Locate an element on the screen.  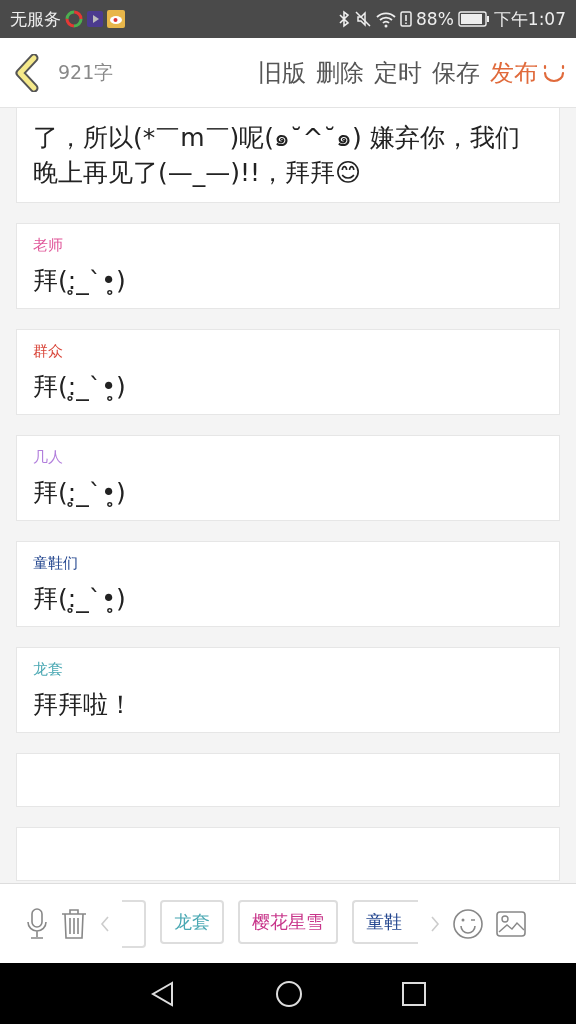
trash-icon is located at coordinates (74, 923).